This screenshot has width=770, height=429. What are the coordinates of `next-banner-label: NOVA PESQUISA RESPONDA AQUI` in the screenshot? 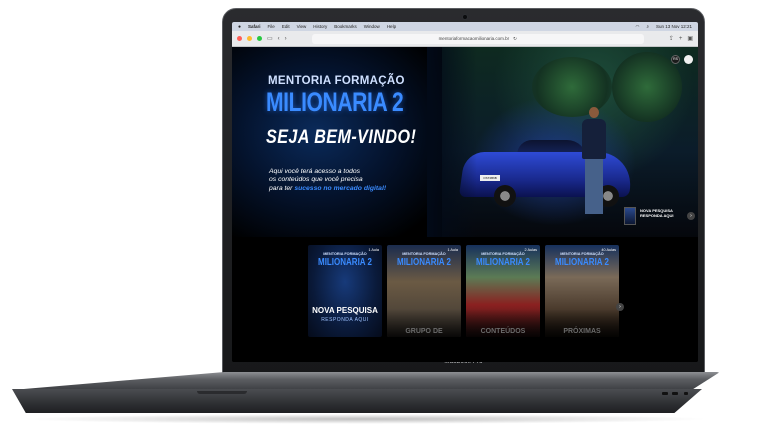 It's located at (656, 213).